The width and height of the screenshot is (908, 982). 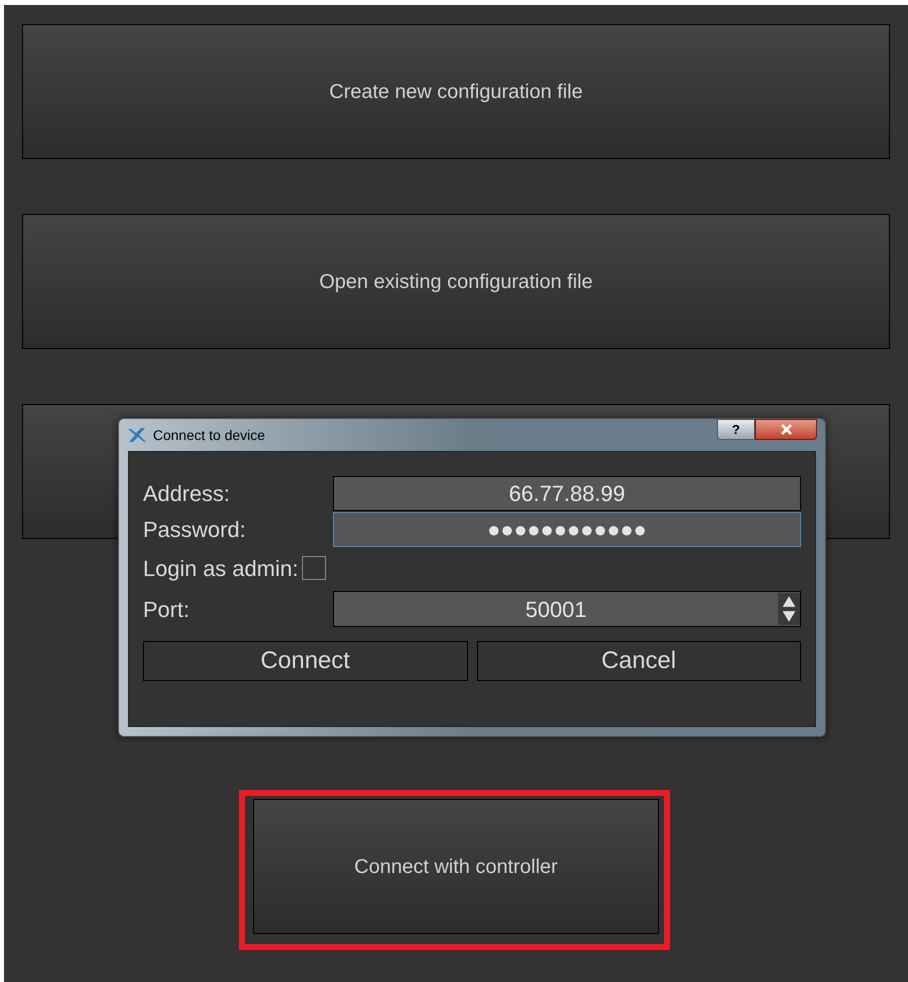 What do you see at coordinates (209, 435) in the screenshot?
I see `dialog-title: Connect to device` at bounding box center [209, 435].